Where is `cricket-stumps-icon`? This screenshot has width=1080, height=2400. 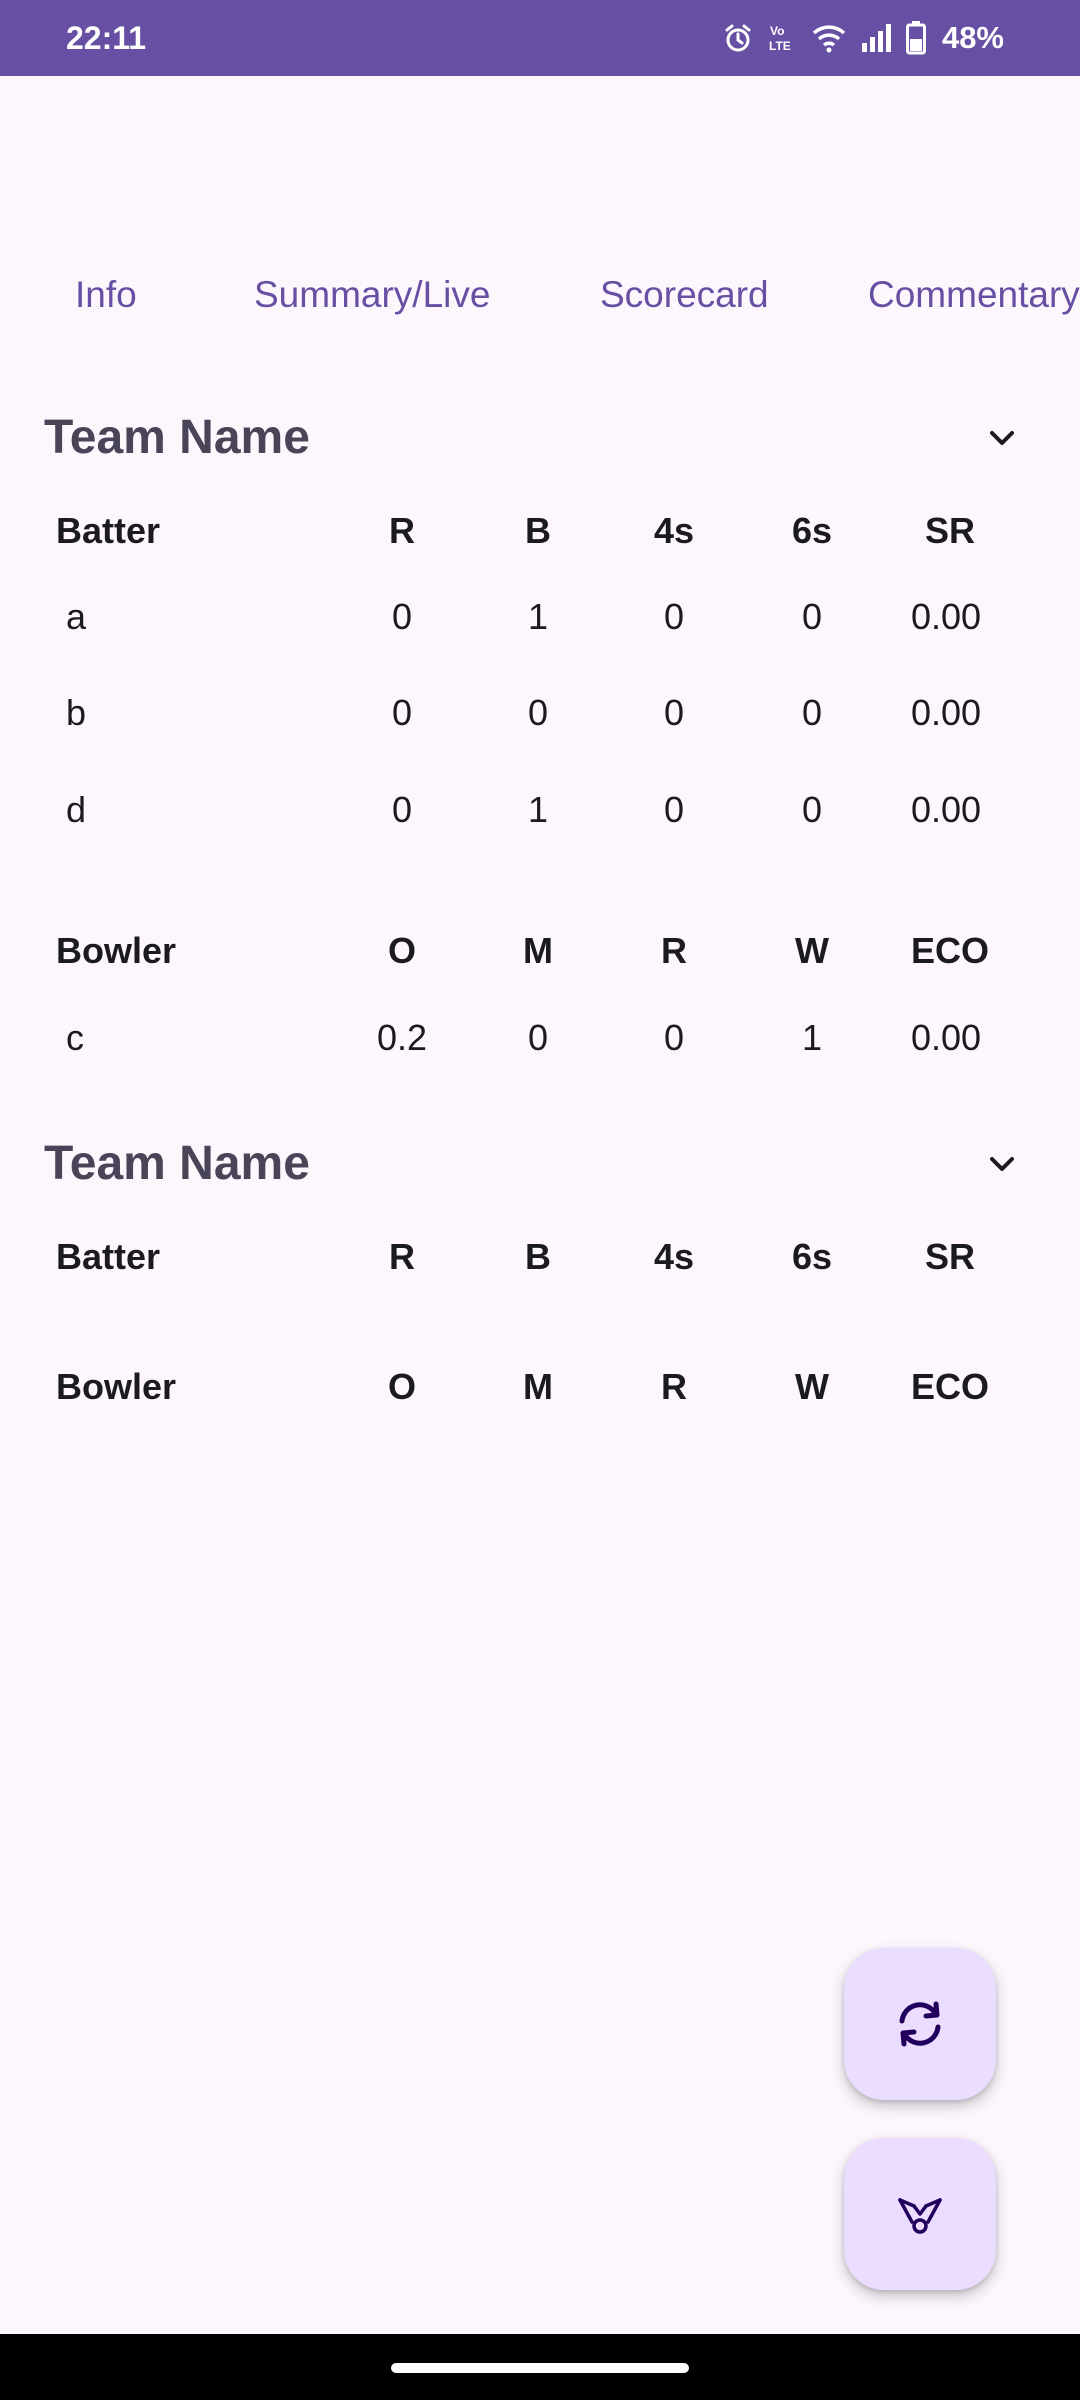
cricket-stumps-icon is located at coordinates (920, 2216).